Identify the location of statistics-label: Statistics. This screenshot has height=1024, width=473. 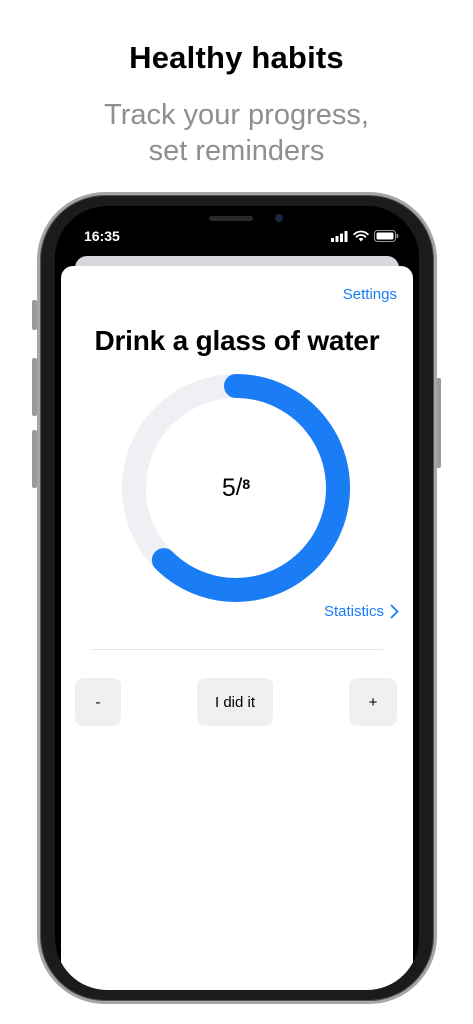
(353, 611).